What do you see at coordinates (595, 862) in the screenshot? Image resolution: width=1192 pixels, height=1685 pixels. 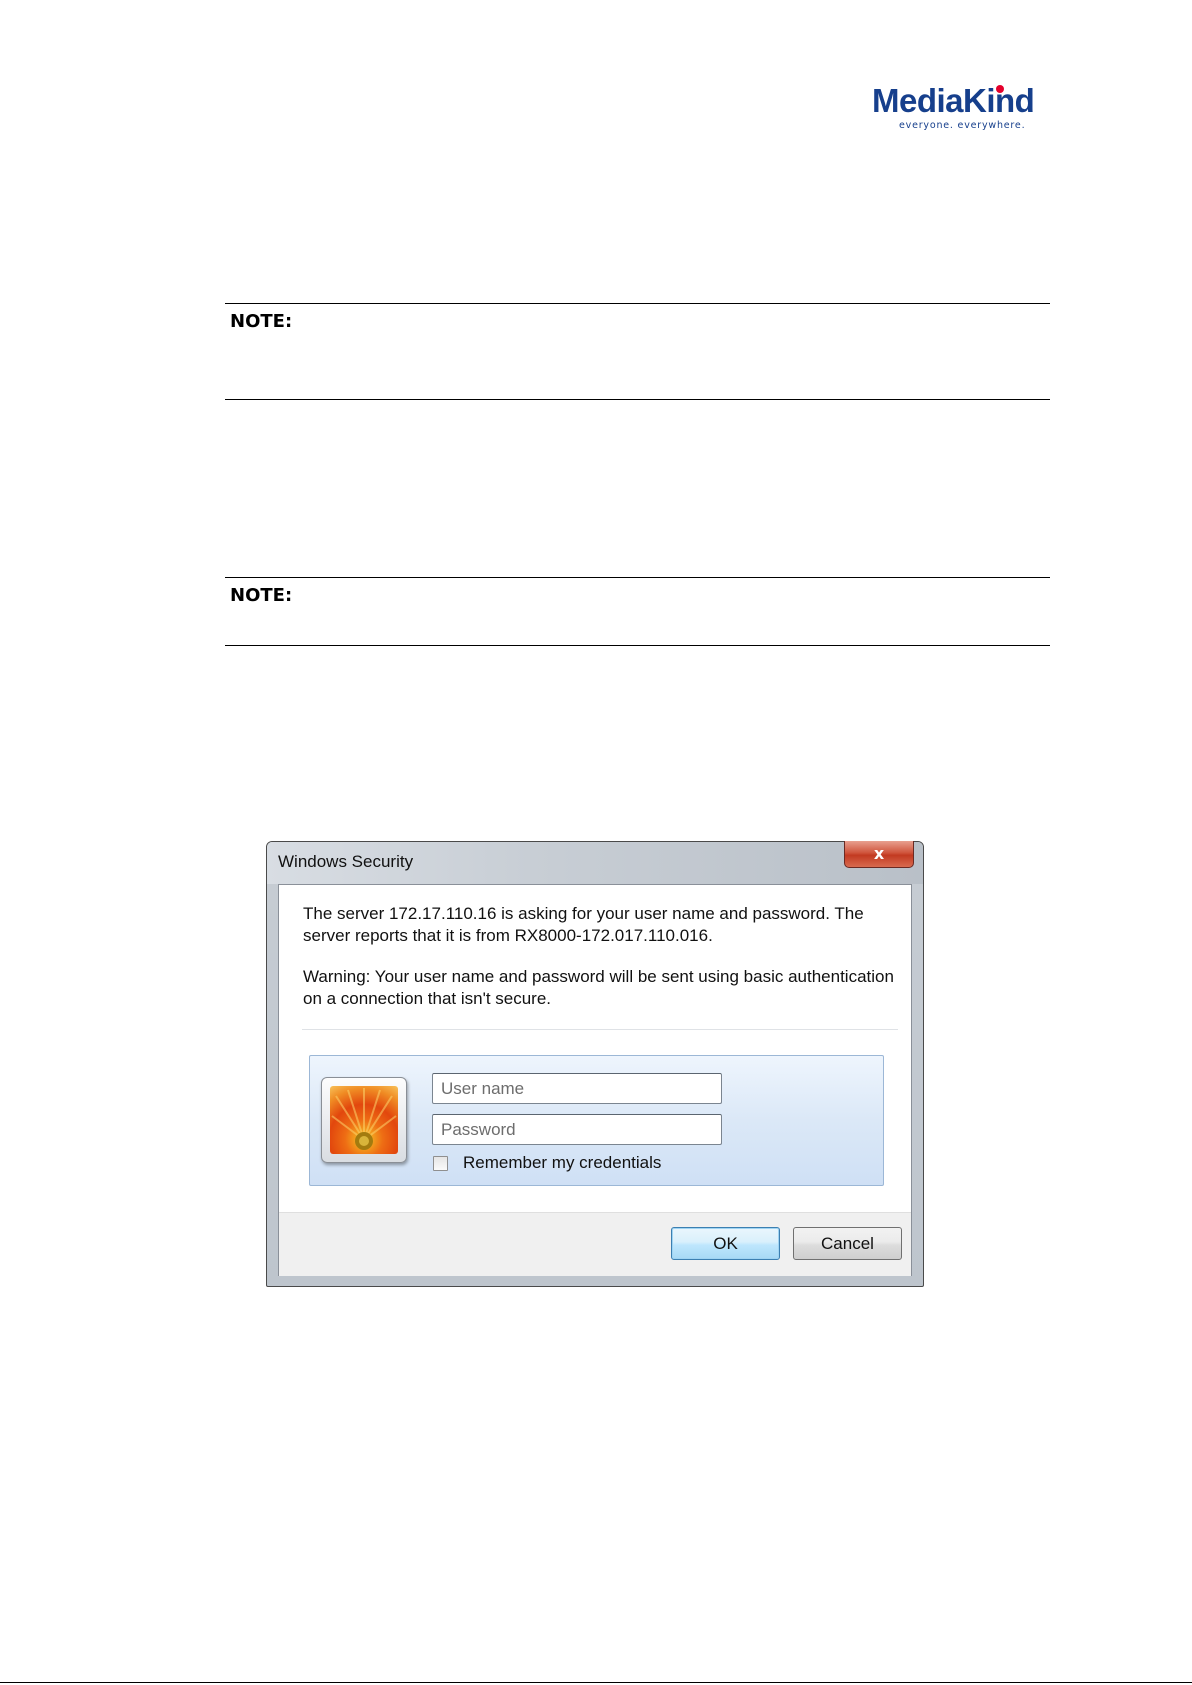 I see `dialog-titlebar: Windows Security x` at bounding box center [595, 862].